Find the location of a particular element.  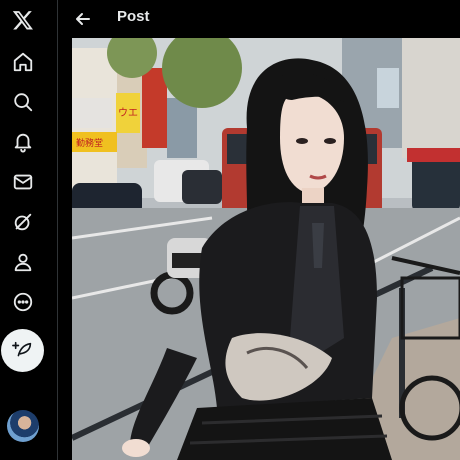

sidebar-item-more is located at coordinates (23, 302).